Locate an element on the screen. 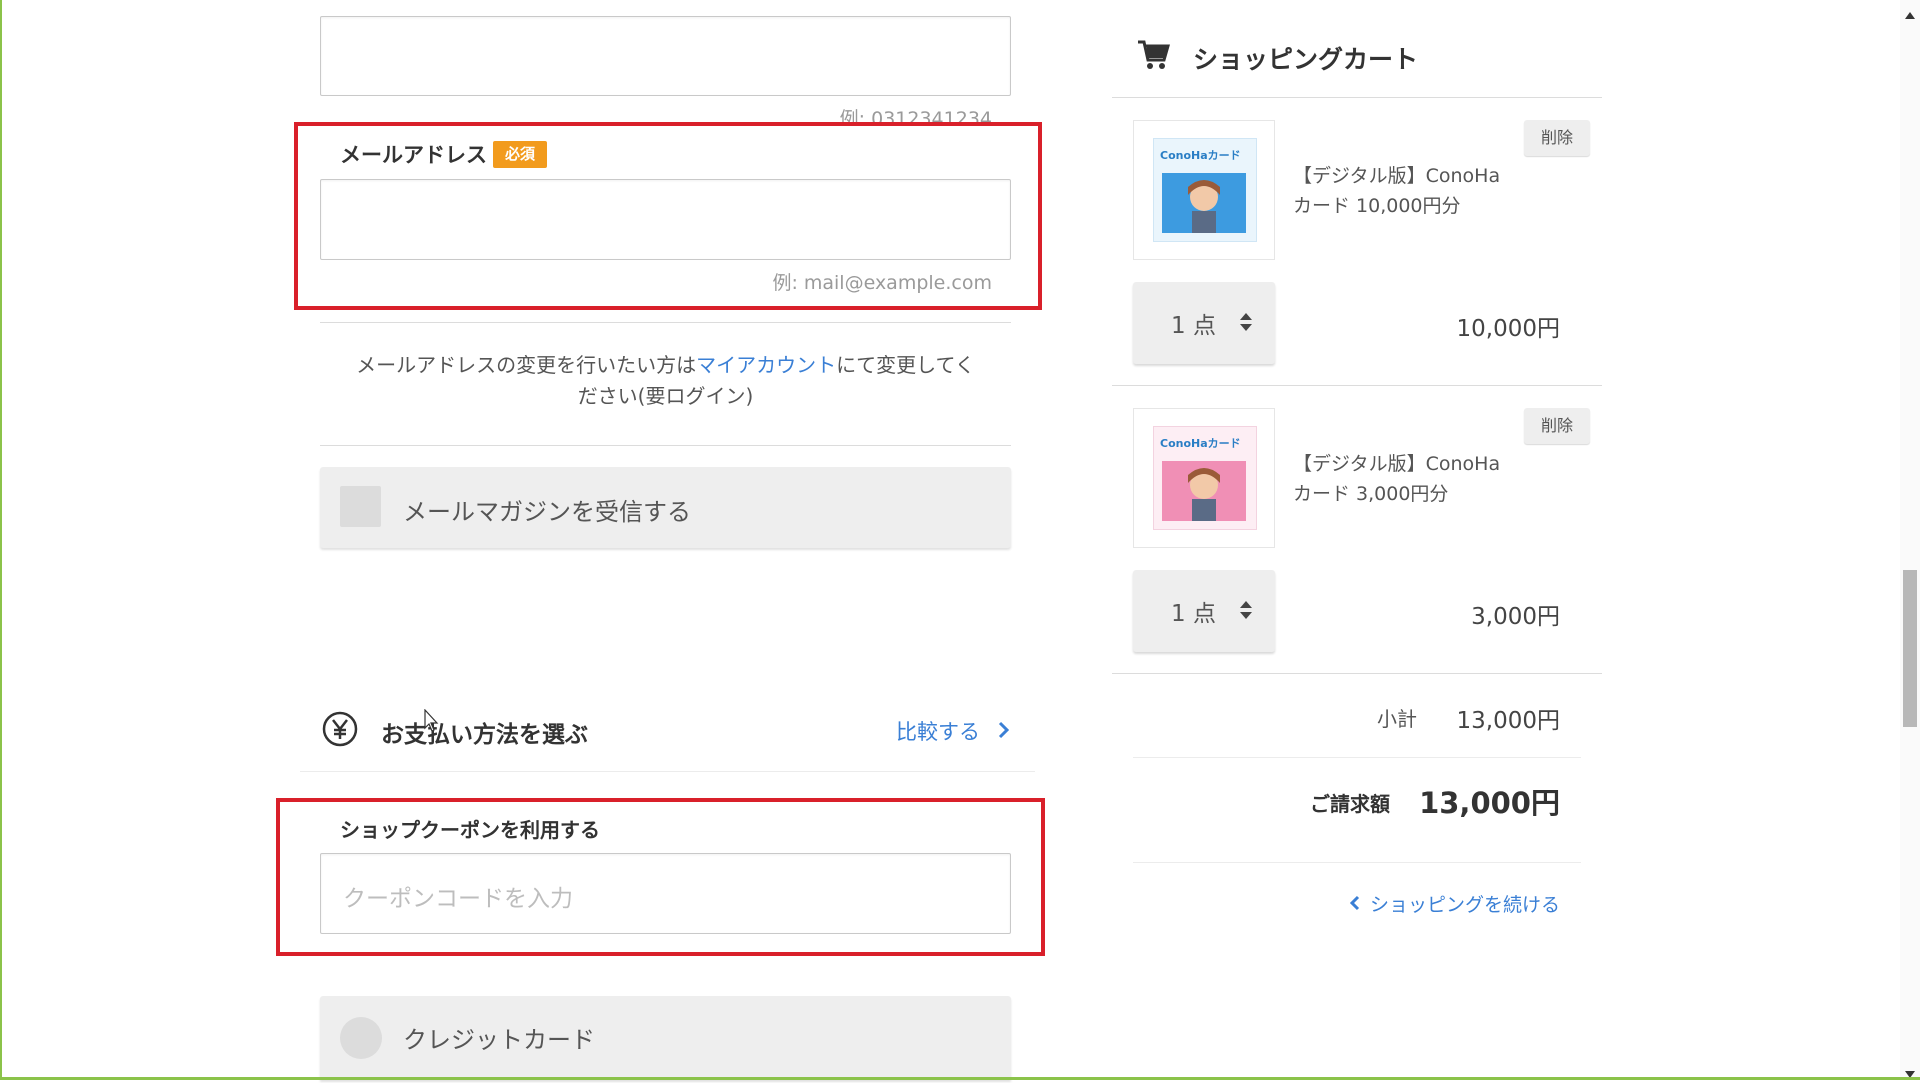  chevron-left-icon is located at coordinates (1354, 905).